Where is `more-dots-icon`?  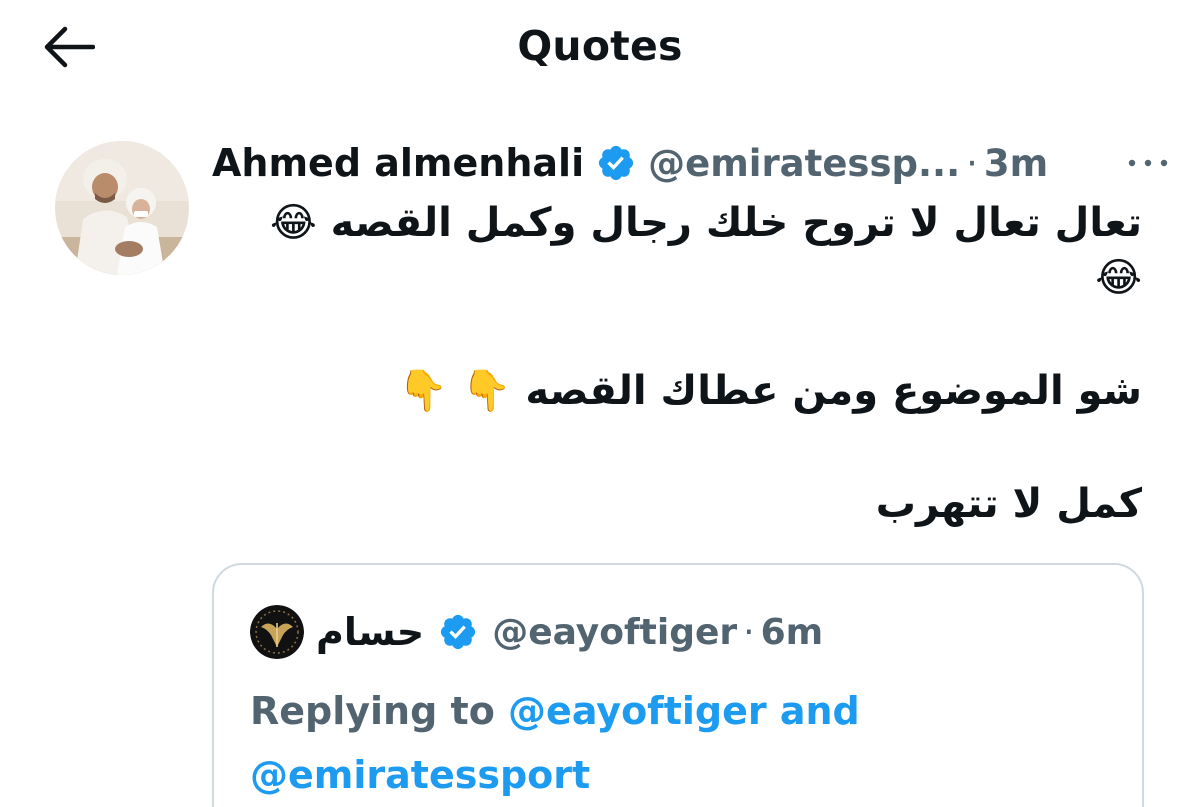
more-dots-icon is located at coordinates (1148, 163).